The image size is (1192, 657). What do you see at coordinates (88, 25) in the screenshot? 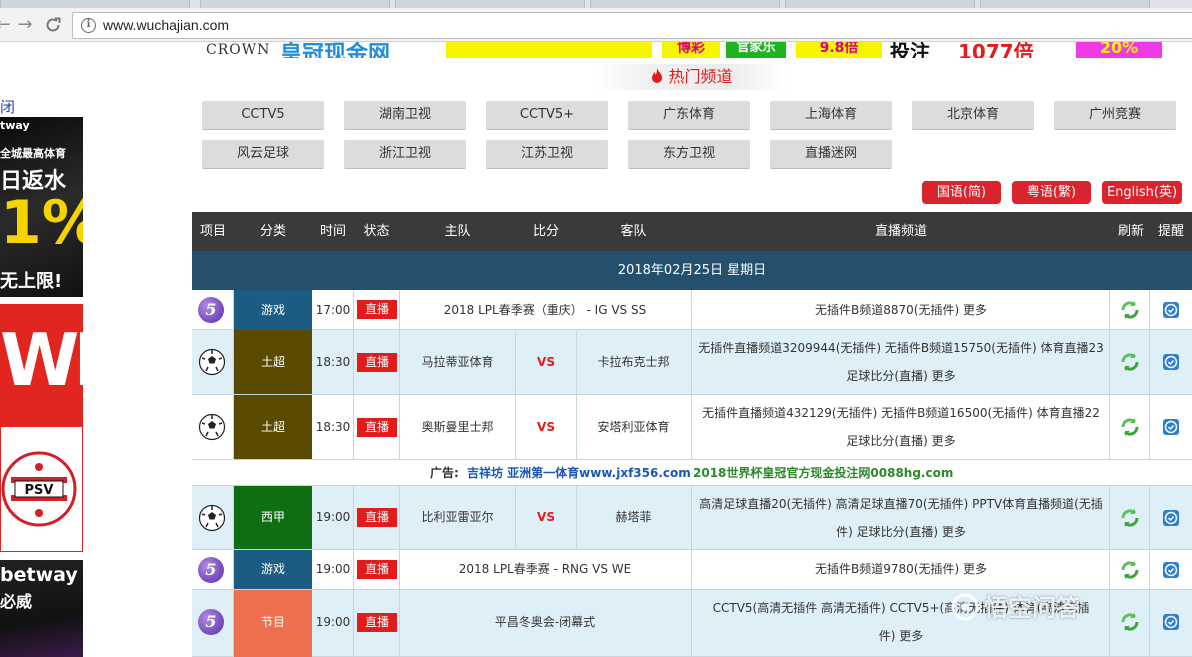
I see `info-icon: i` at bounding box center [88, 25].